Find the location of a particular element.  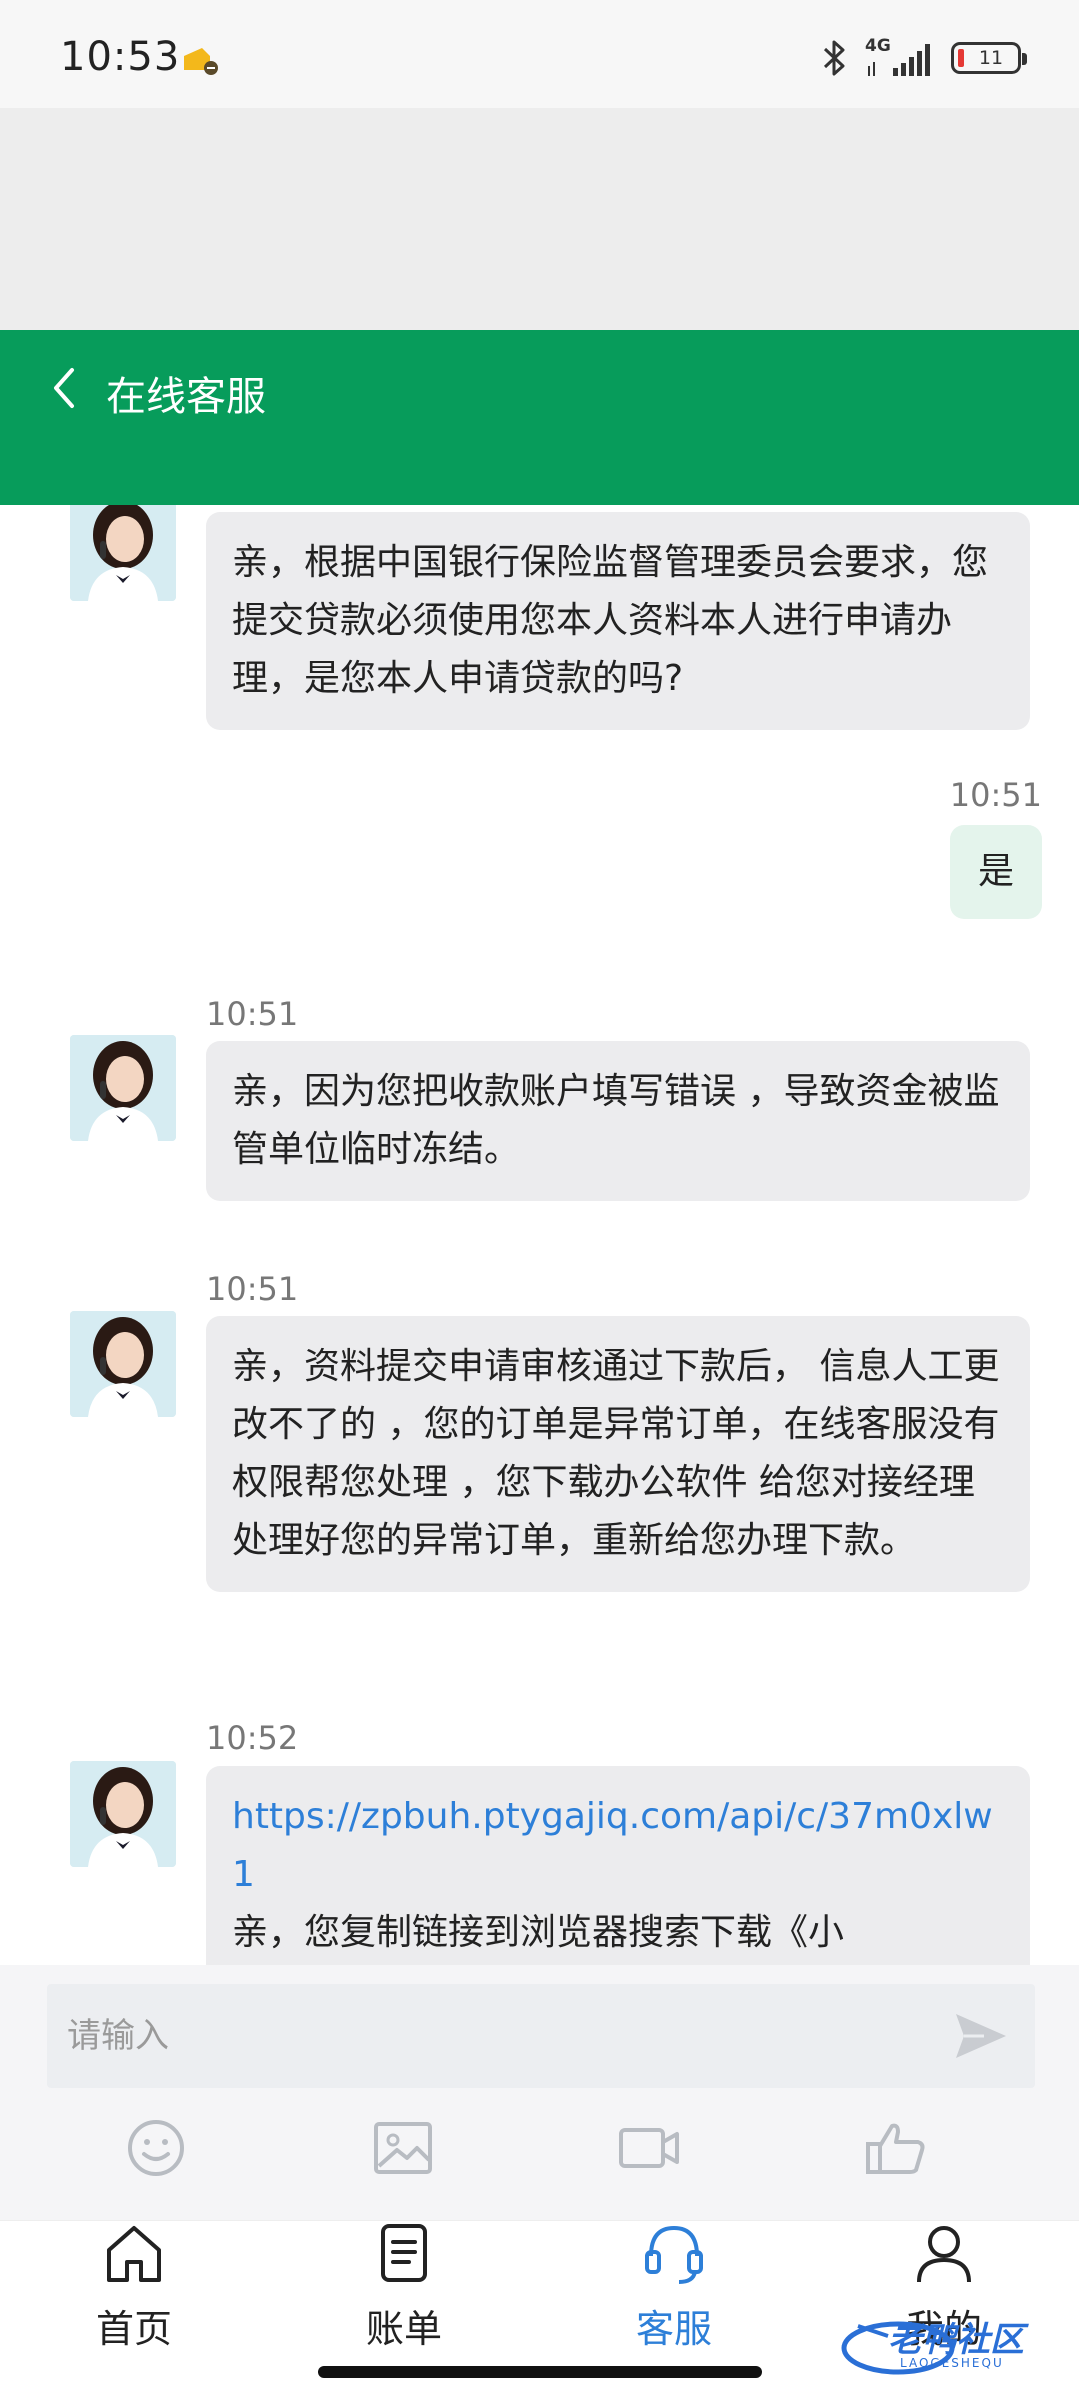

agent-message-bubble: 亲，因为您把收款账户填写错误 ，导致资金被监管单位临时冻结。 is located at coordinates (618, 1121).